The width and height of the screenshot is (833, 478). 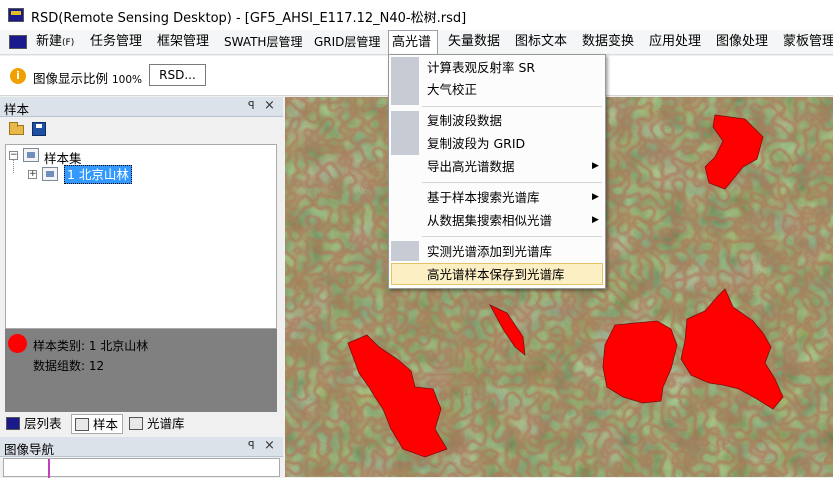 What do you see at coordinates (88, 78) in the screenshot?
I see `zoom-label: 图像显示比例 100%` at bounding box center [88, 78].